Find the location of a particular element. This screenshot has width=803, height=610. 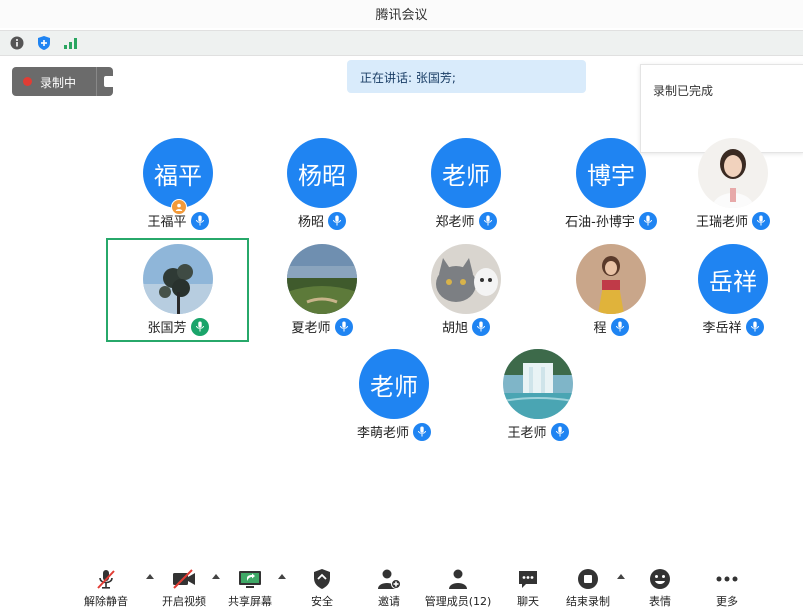

participant-tile: 王瑞老师 is located at coordinates (733, 188).